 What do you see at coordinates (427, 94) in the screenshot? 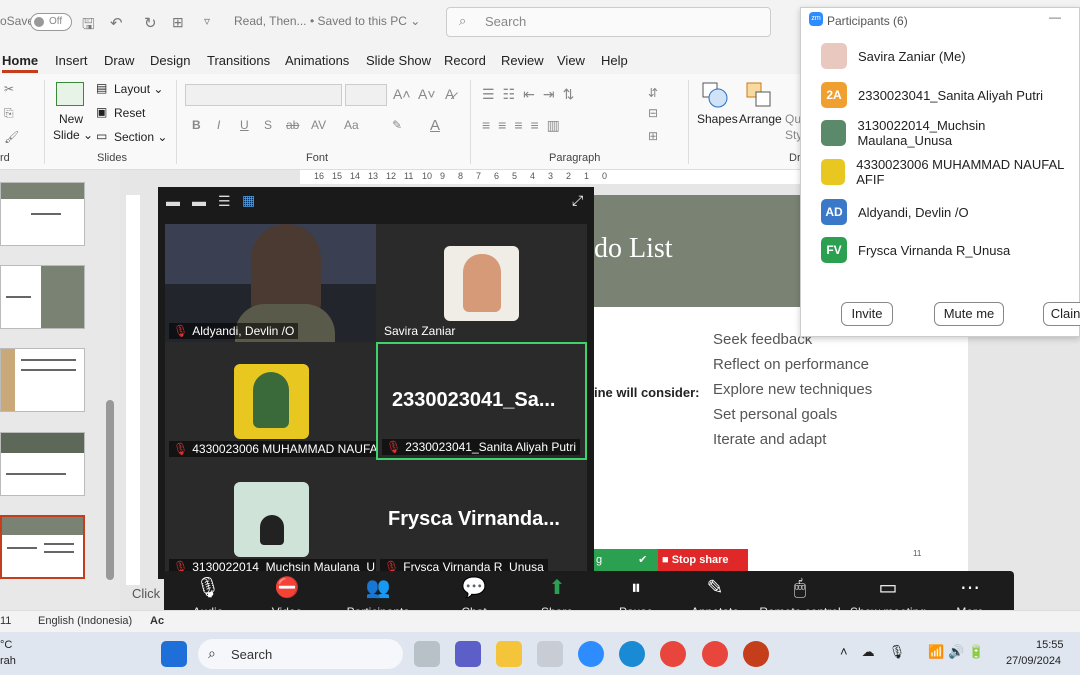
I see `shrink-font-icon: A˅` at bounding box center [427, 94].